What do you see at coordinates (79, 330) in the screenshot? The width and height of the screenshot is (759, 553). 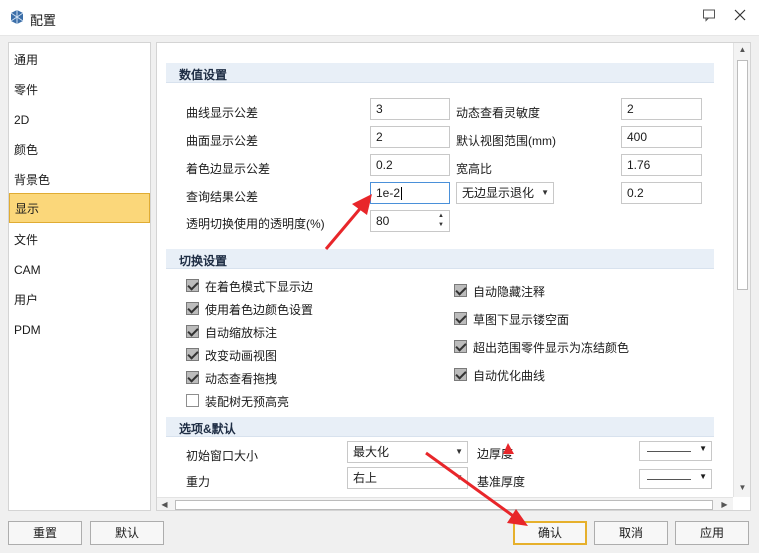 I see `sidebar-item-pdm: PDM` at bounding box center [79, 330].